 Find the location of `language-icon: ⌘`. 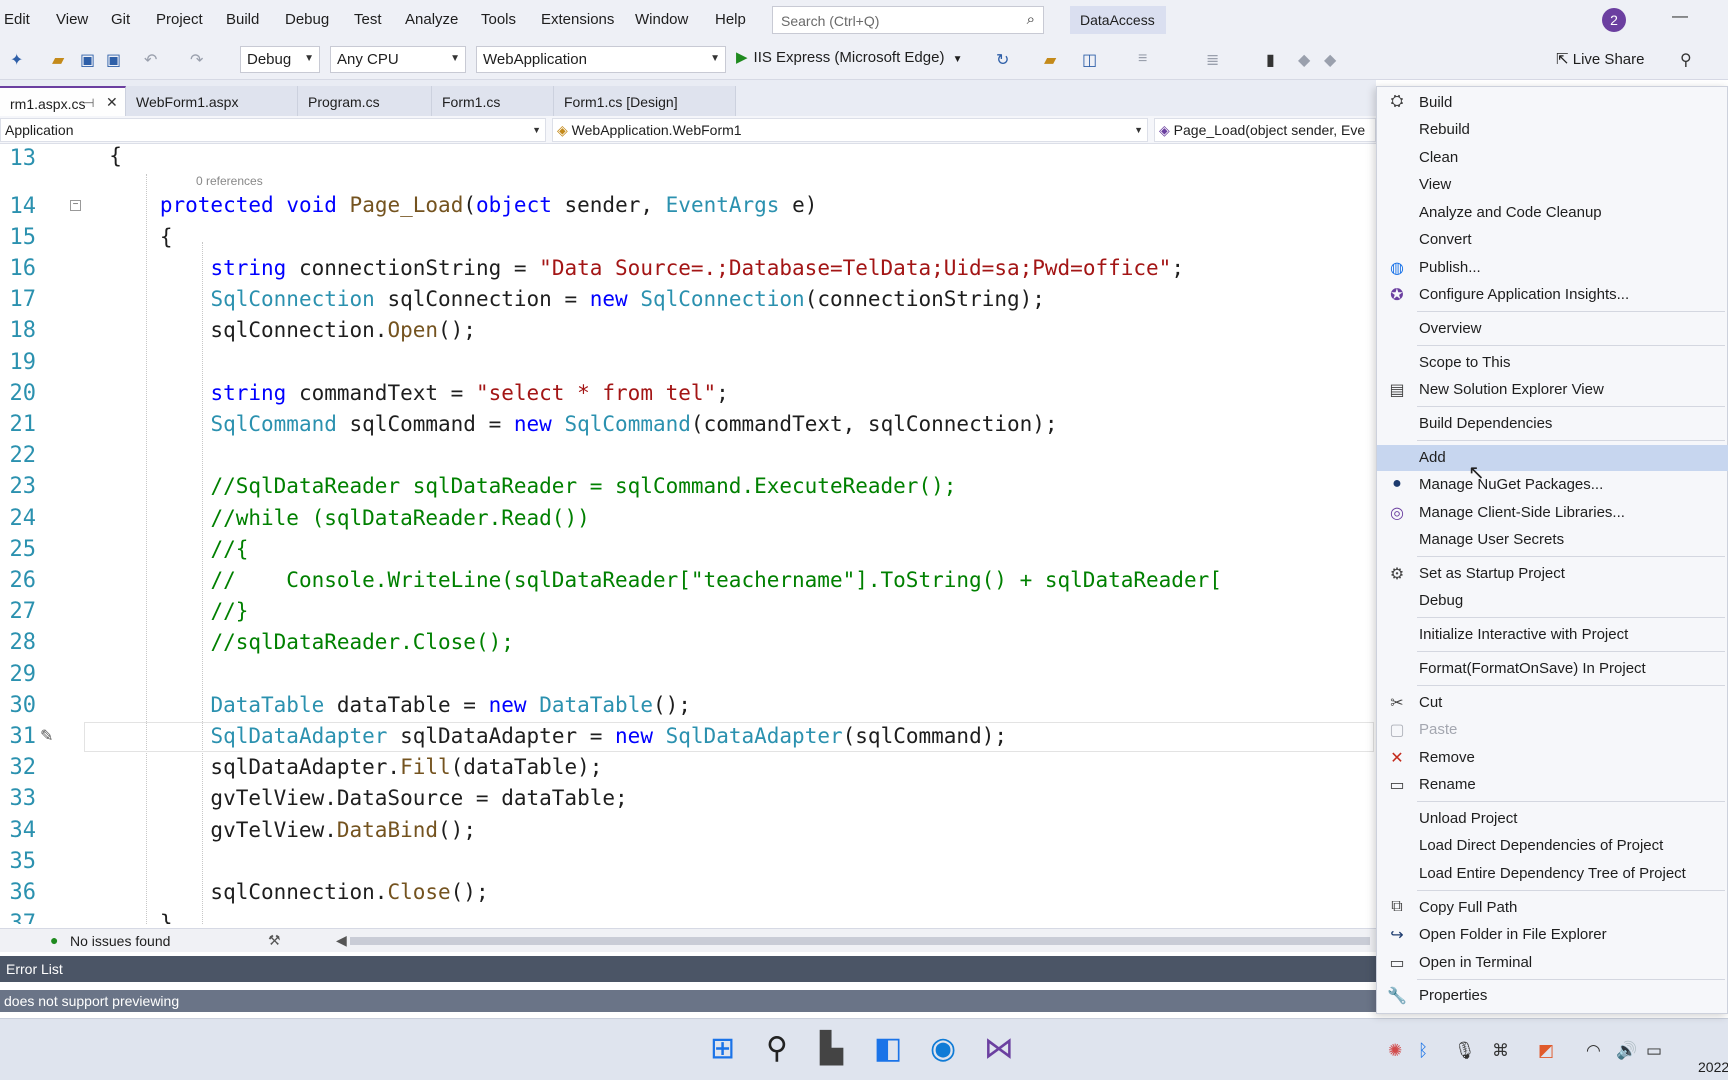

language-icon: ⌘ is located at coordinates (1500, 1051).